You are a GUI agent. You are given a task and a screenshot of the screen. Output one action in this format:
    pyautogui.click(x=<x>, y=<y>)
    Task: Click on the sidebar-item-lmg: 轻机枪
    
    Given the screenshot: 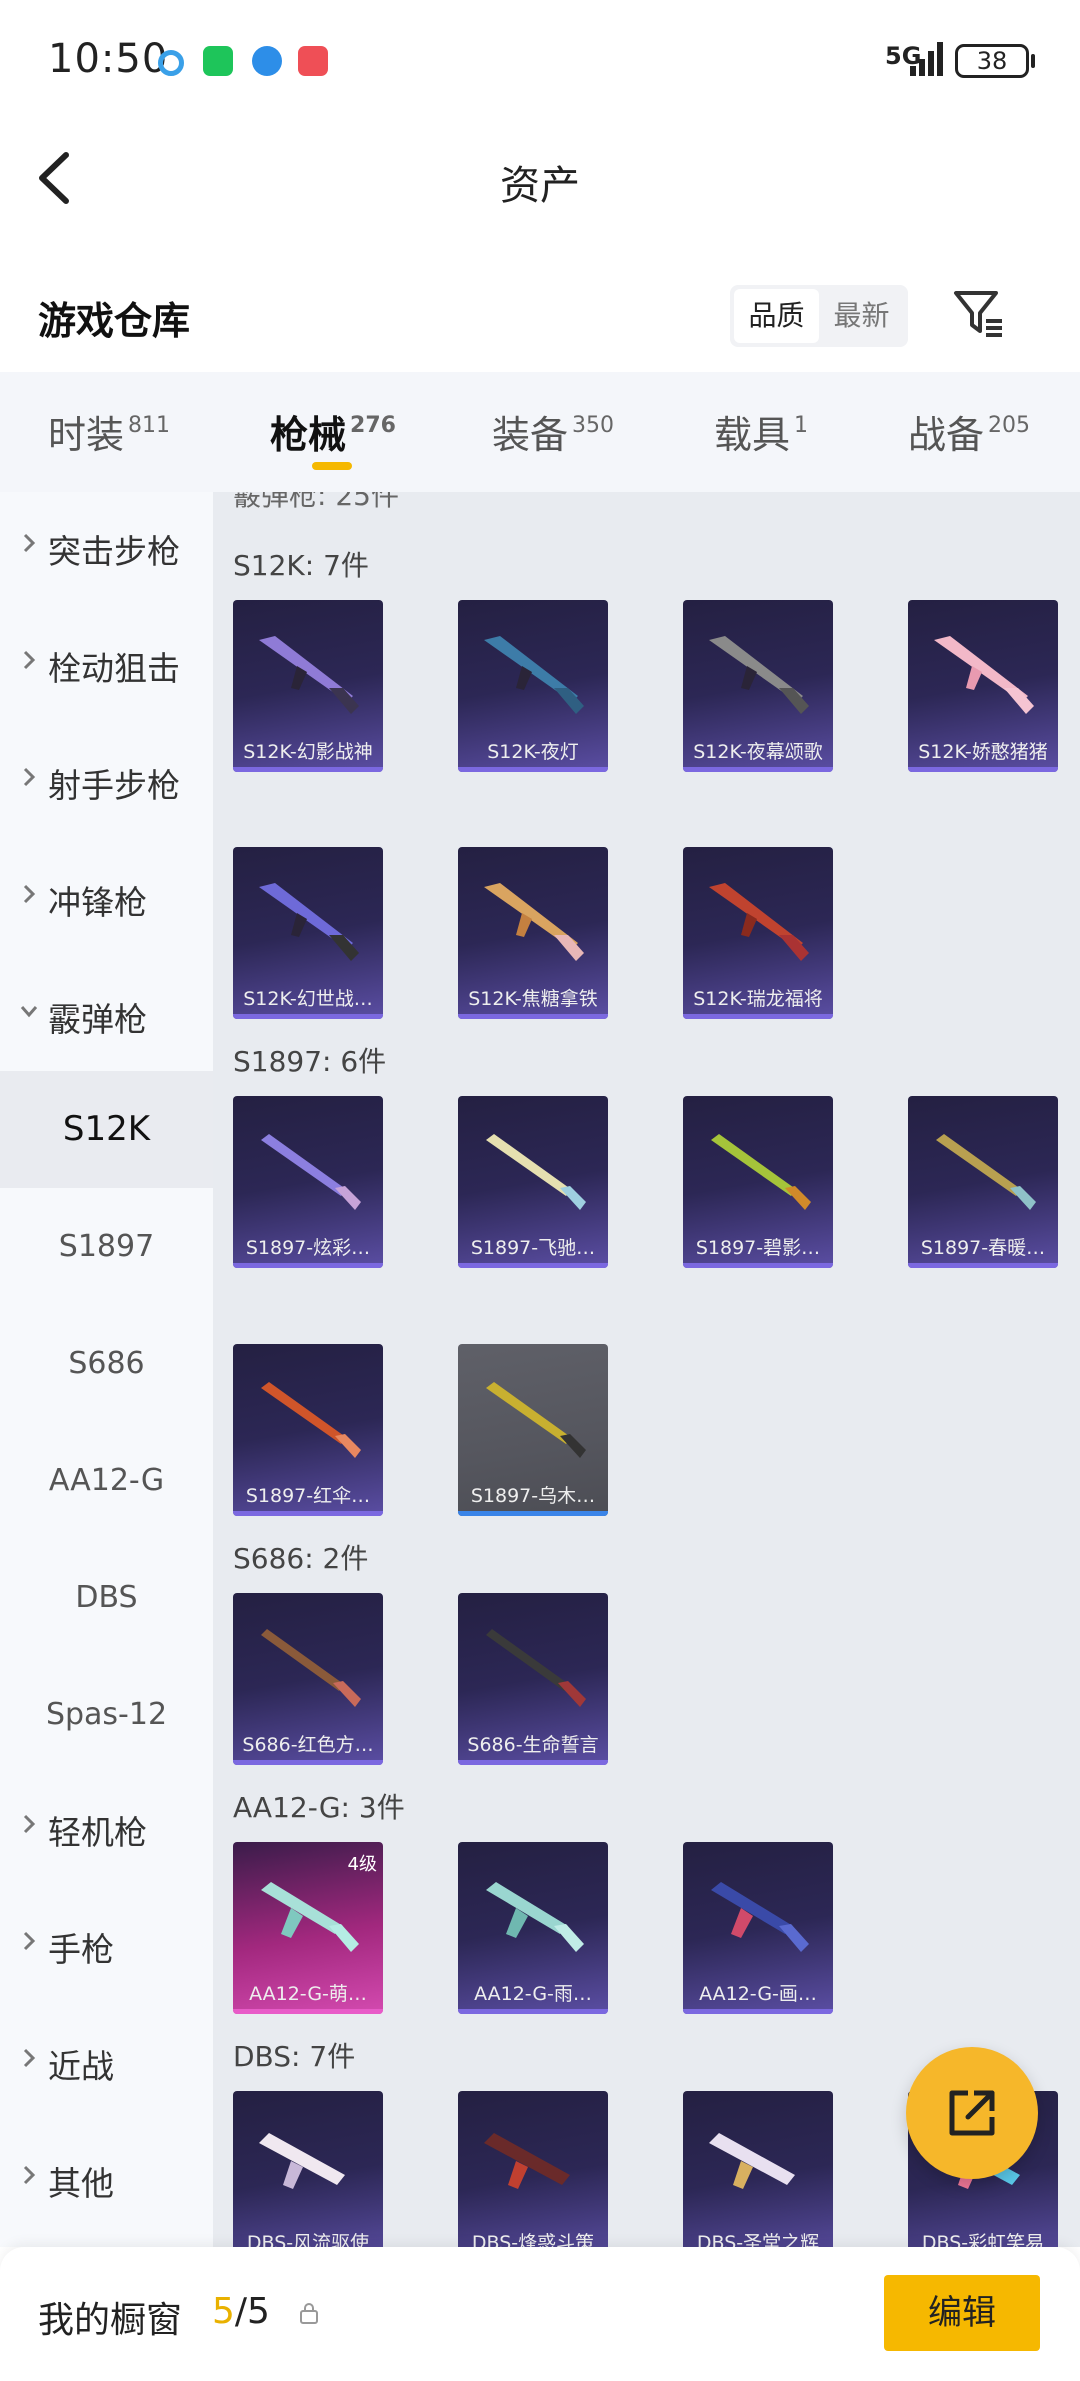 What is the action you would take?
    pyautogui.click(x=106, y=1831)
    